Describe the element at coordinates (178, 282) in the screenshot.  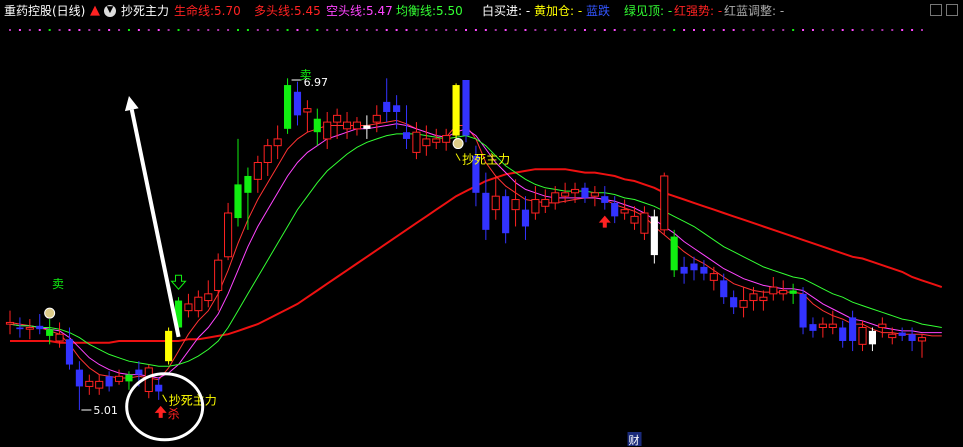
I see `down-arrow-icon` at that location.